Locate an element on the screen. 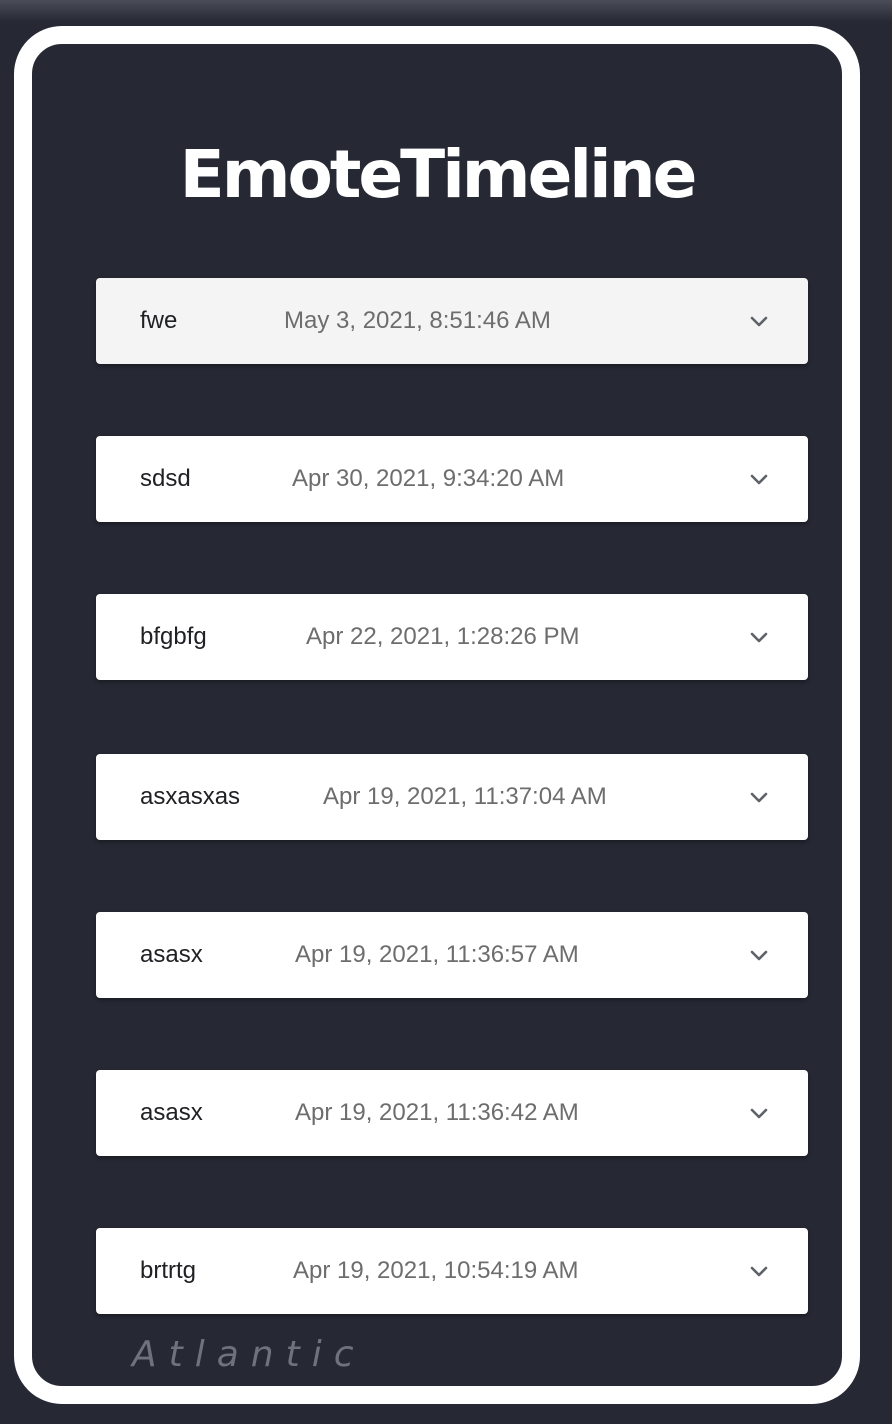 This screenshot has width=892, height=1424. emote-row: asxasxas Apr 19, 2021, 11:37:04 AM is located at coordinates (452, 797).